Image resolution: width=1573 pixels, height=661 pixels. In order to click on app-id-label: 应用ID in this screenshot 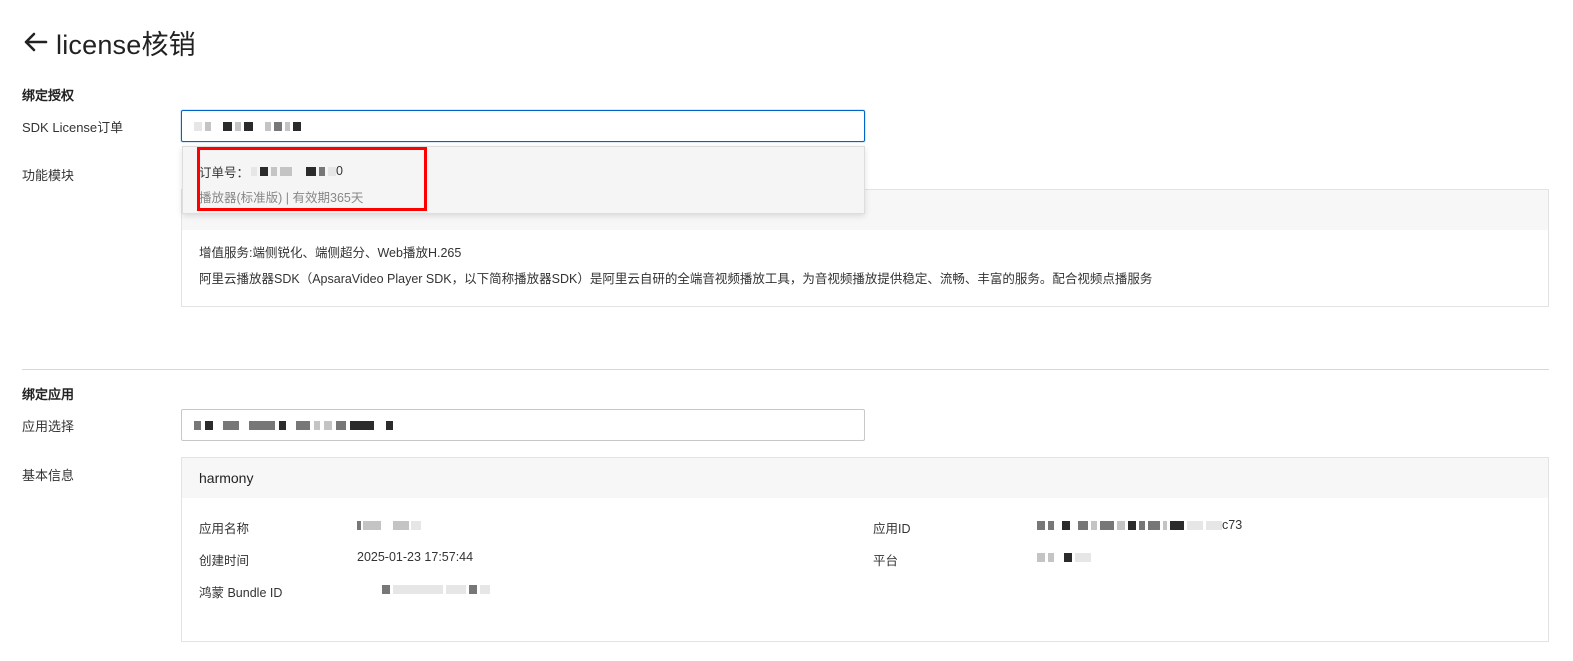, I will do `click(892, 529)`.